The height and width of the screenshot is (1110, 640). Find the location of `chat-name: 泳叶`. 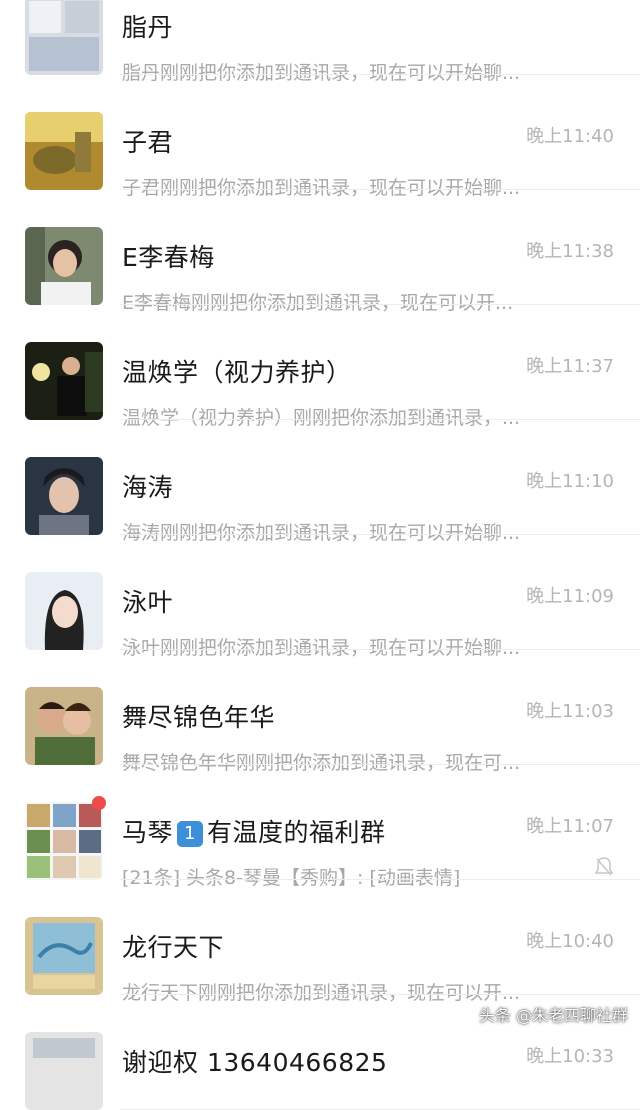

chat-name: 泳叶 is located at coordinates (148, 602).